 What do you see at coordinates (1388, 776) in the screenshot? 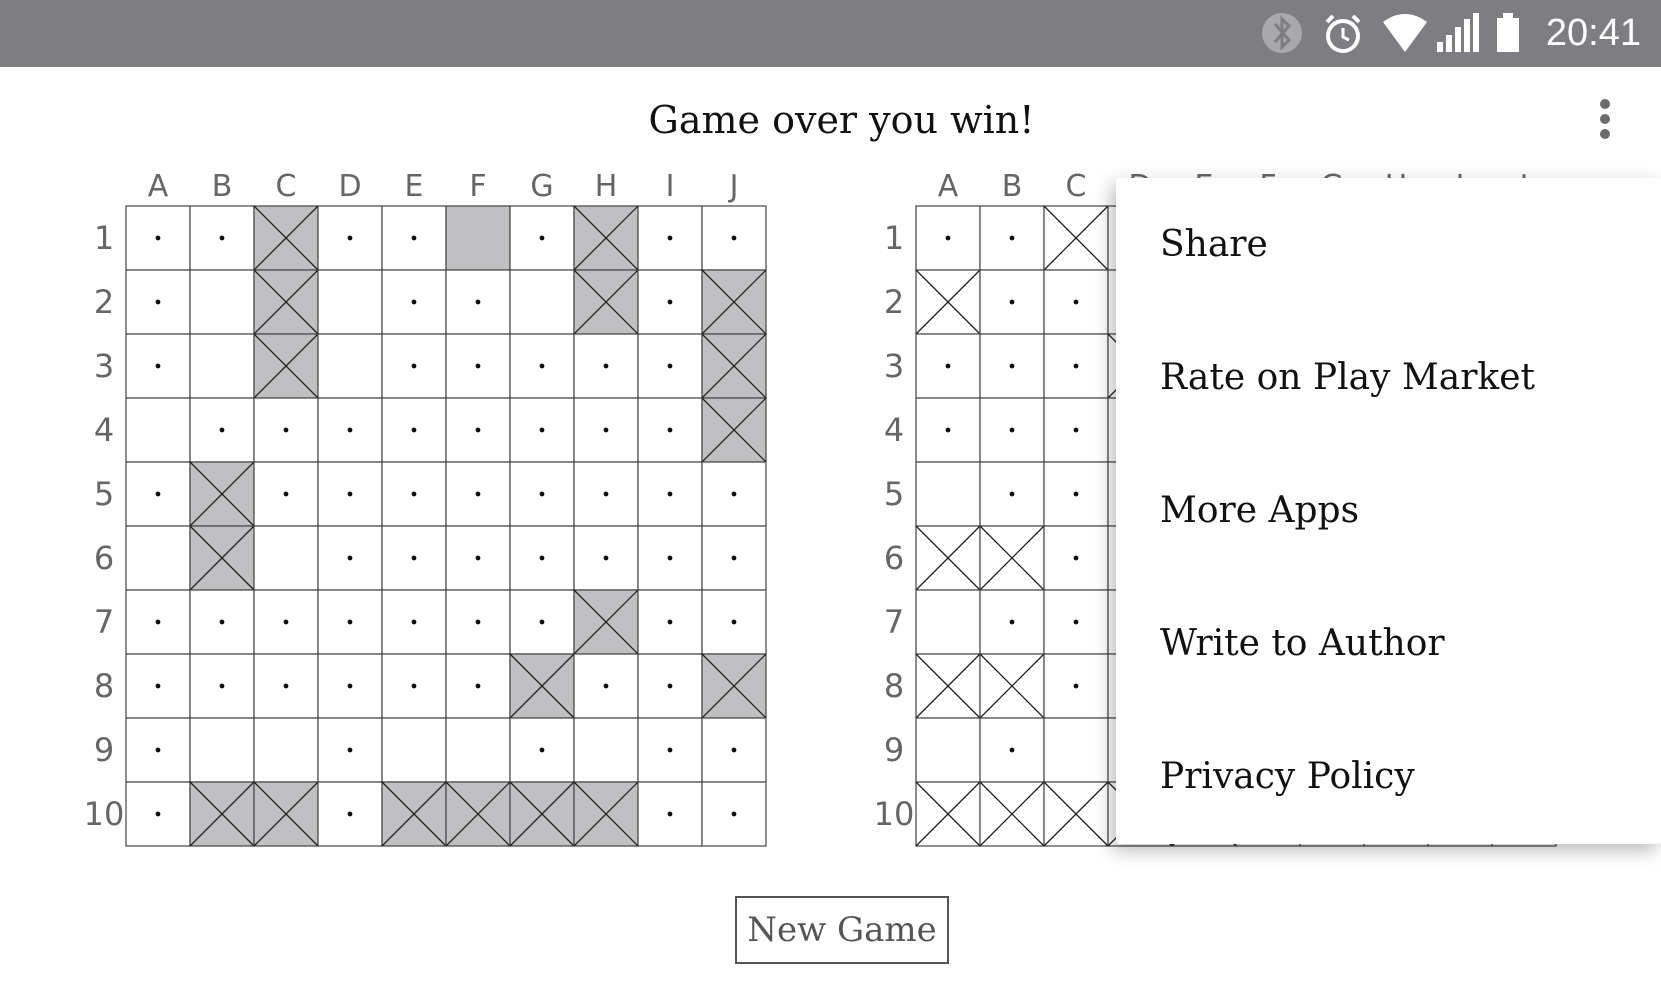
I see `menu-item-privacy: Privacy Policy` at bounding box center [1388, 776].